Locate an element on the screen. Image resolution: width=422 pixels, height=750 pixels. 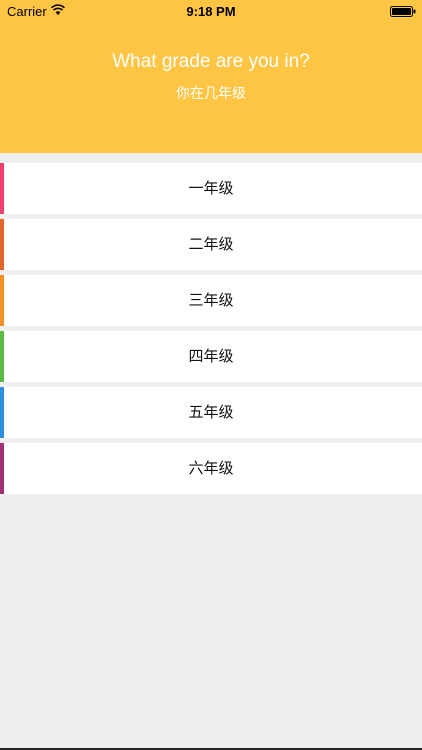
grade-item-3: 三年级 is located at coordinates (211, 300).